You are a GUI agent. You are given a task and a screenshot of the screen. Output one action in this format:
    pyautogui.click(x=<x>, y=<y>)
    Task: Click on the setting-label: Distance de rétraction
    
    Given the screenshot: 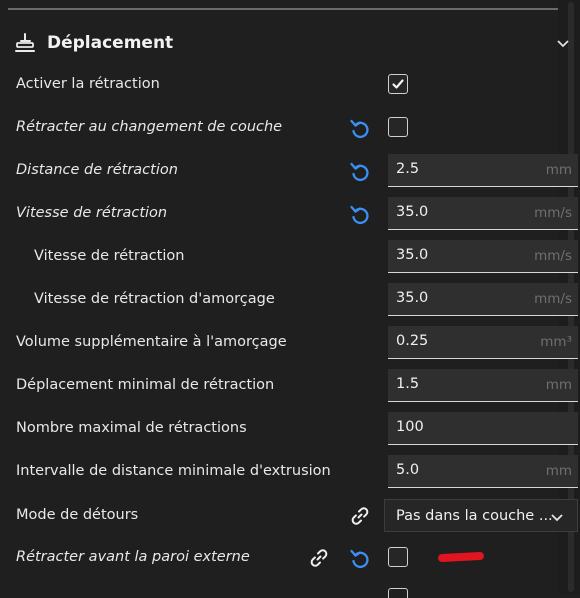 What is the action you would take?
    pyautogui.click(x=97, y=170)
    